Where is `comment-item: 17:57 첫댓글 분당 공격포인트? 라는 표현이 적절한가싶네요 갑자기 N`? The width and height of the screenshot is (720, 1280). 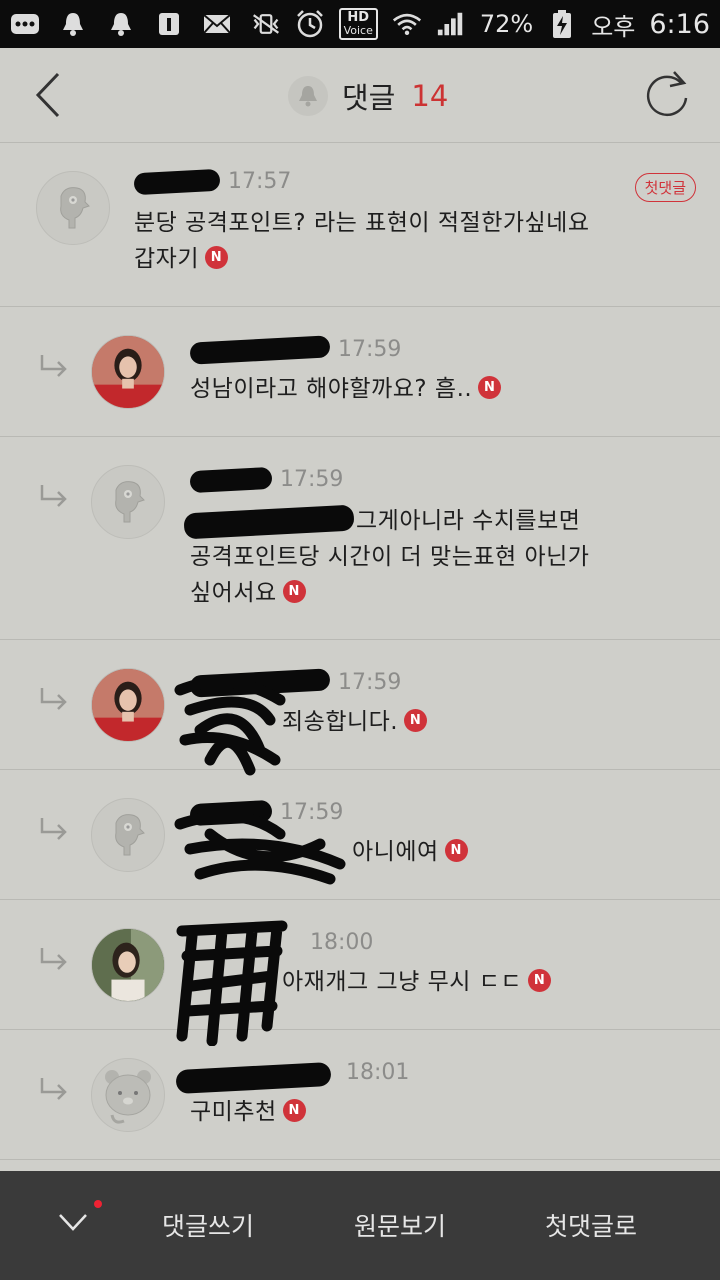
comment-item: 17:57 첫댓글 분당 공격포인트? 라는 표현이 적절한가싶네요 갑자기 N is located at coordinates (360, 225).